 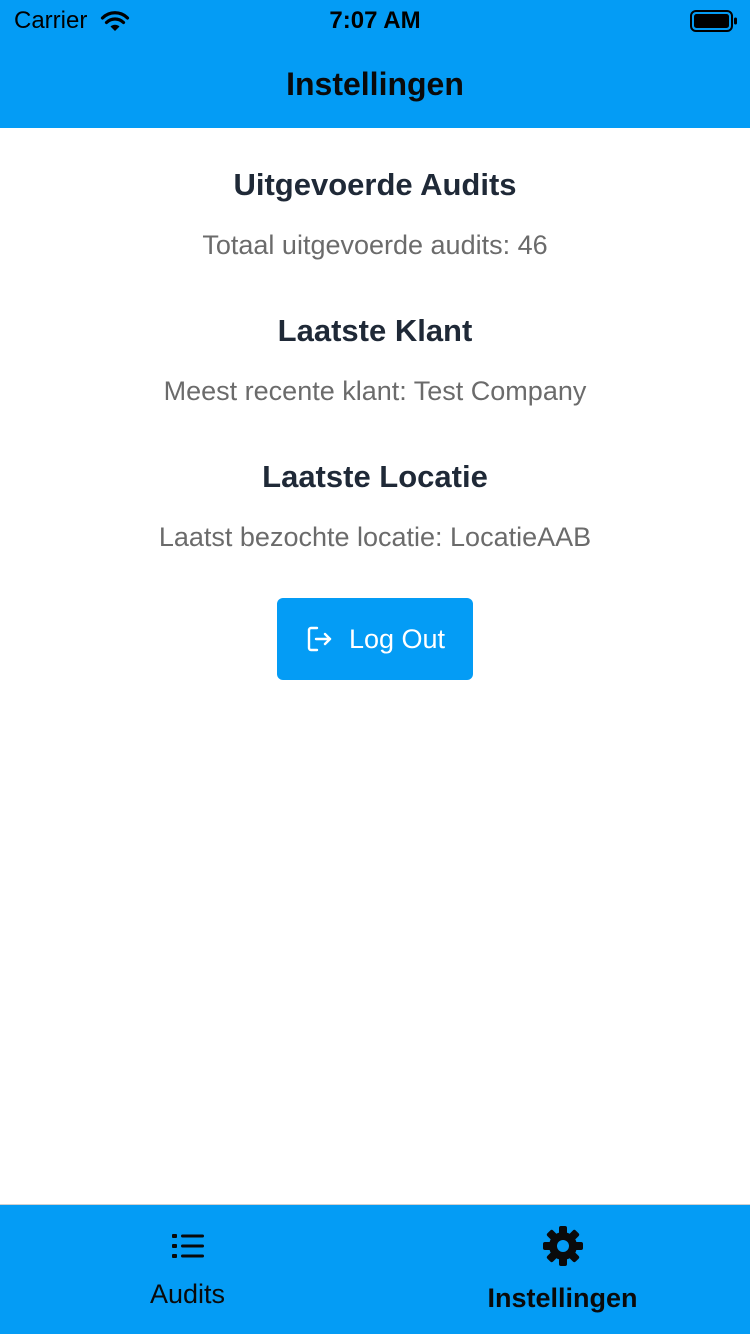 I want to click on logout-icon, so click(x=319, y=639).